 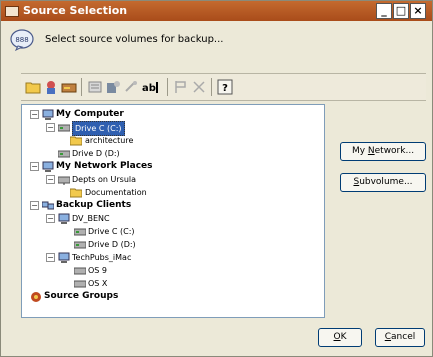 What do you see at coordinates (384, 11) in the screenshot?
I see `minimize-button: _` at bounding box center [384, 11].